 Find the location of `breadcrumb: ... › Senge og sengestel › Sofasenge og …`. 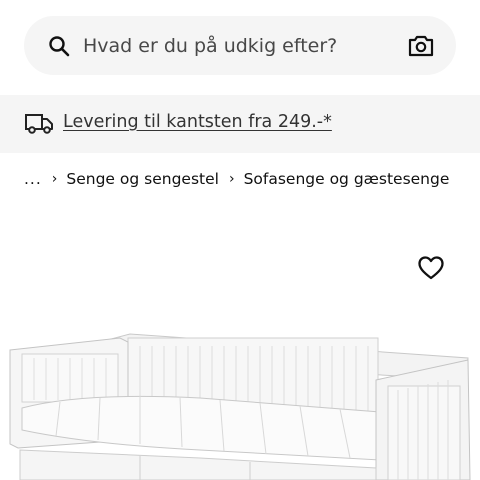

breadcrumb: ... › Senge og sengestel › Sofasenge og … is located at coordinates (236, 179).